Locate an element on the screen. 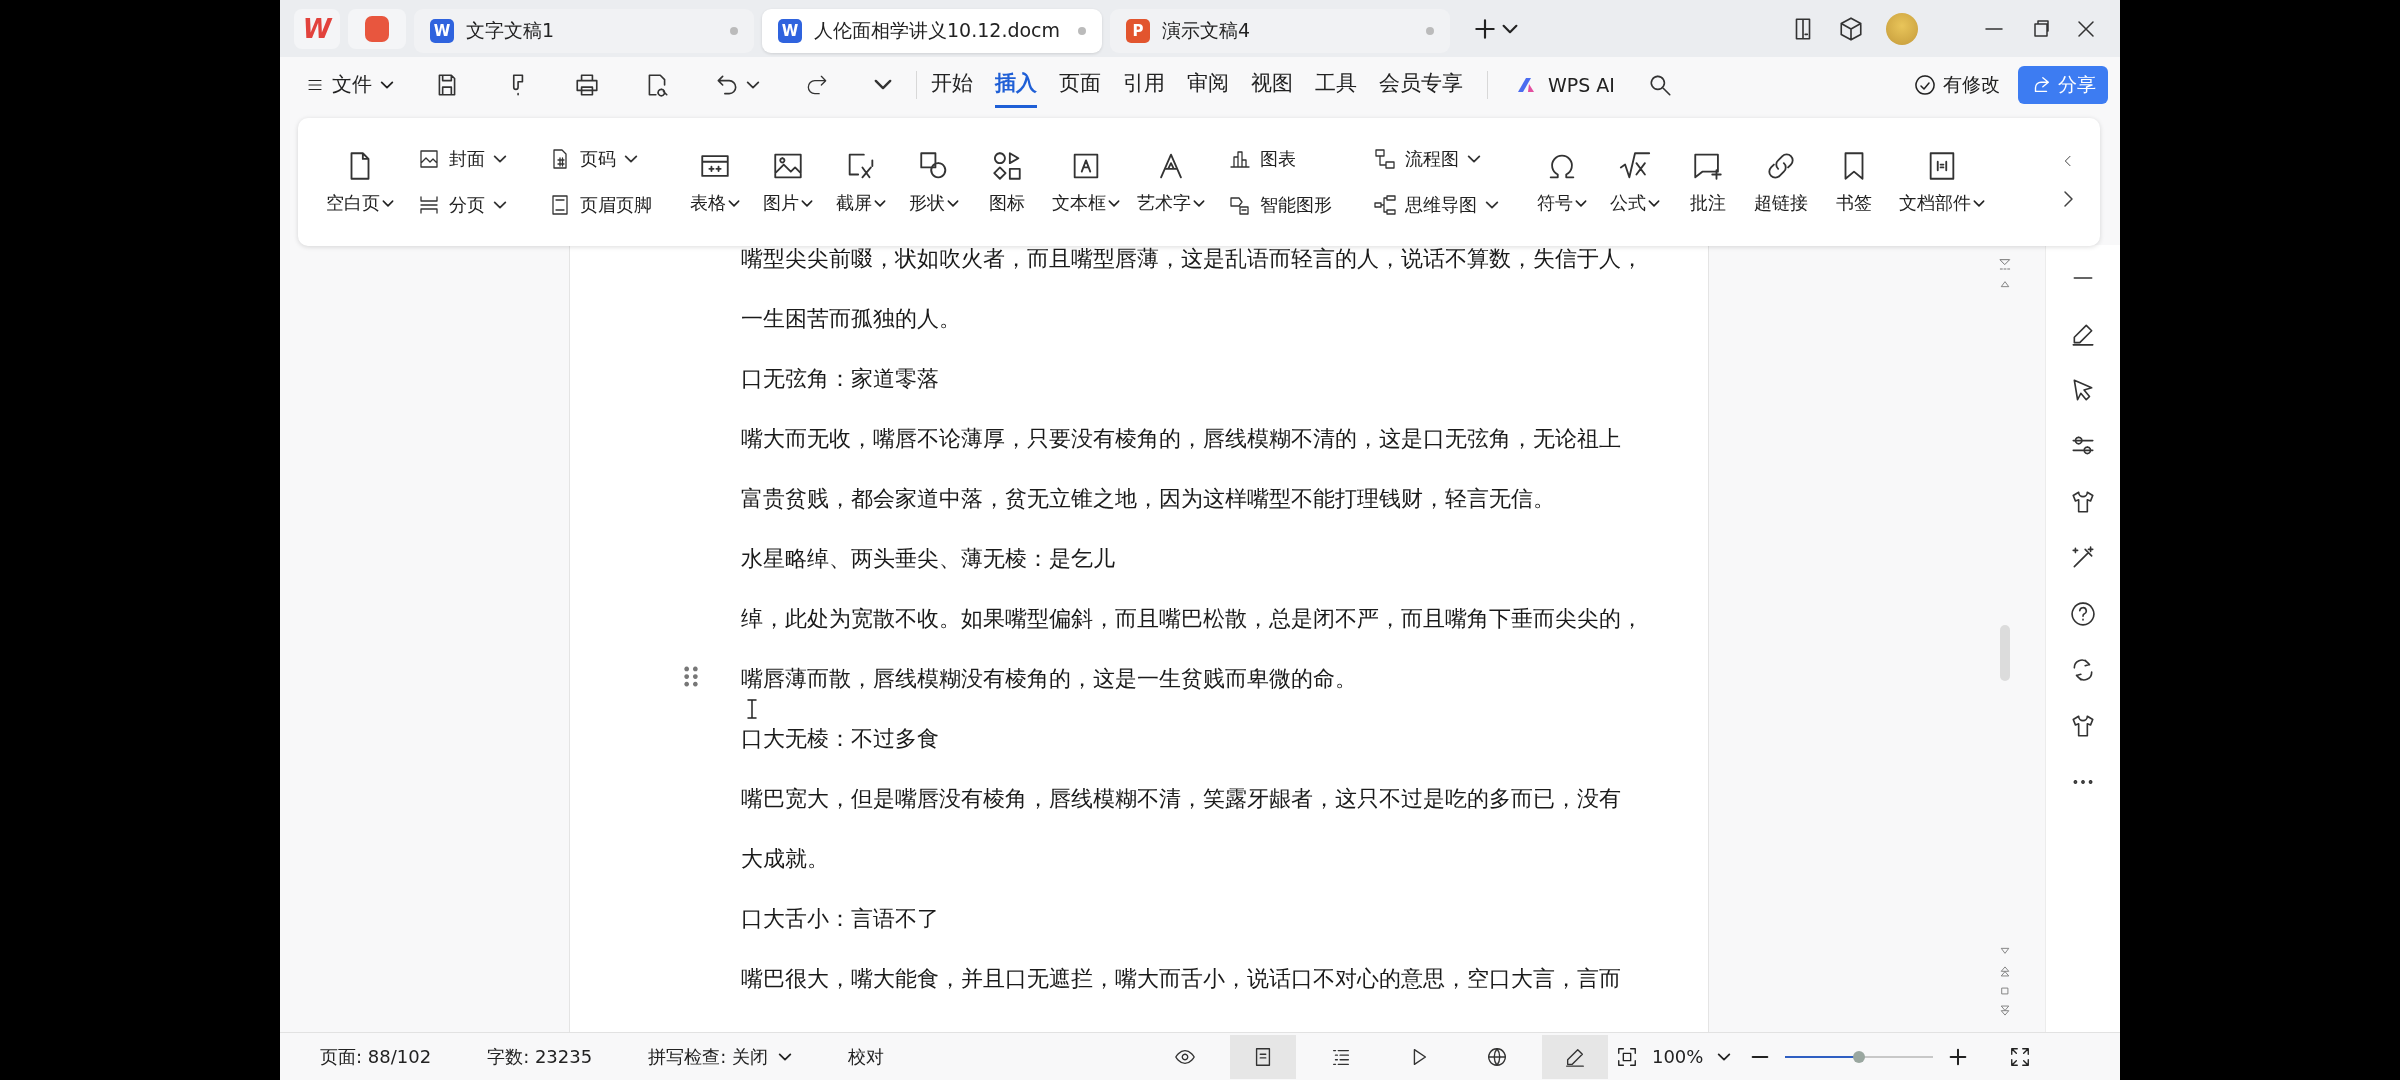 Image resolution: width=2400 pixels, height=1080 pixels. document-text: 口大舌小：言语不了 is located at coordinates (839, 919).